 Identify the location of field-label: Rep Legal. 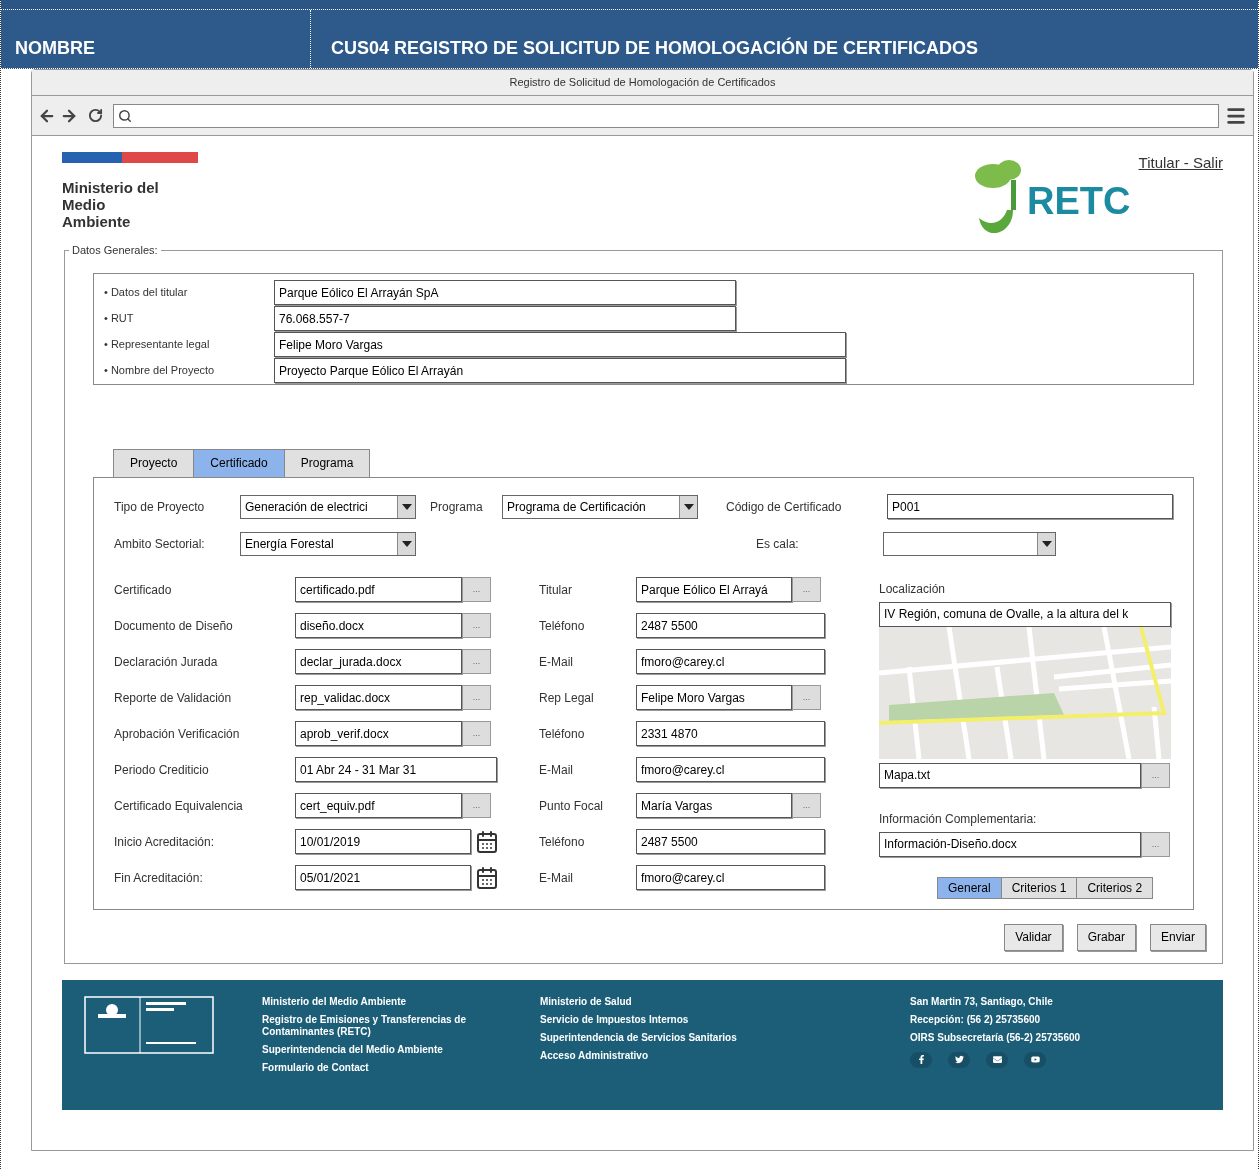
(567, 698).